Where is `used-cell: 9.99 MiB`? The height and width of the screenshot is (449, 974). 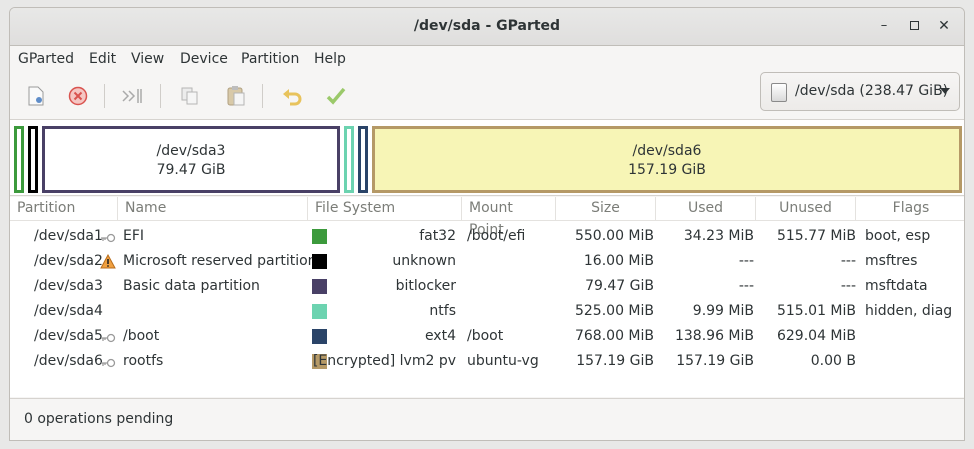
used-cell: 9.99 MiB is located at coordinates (723, 311).